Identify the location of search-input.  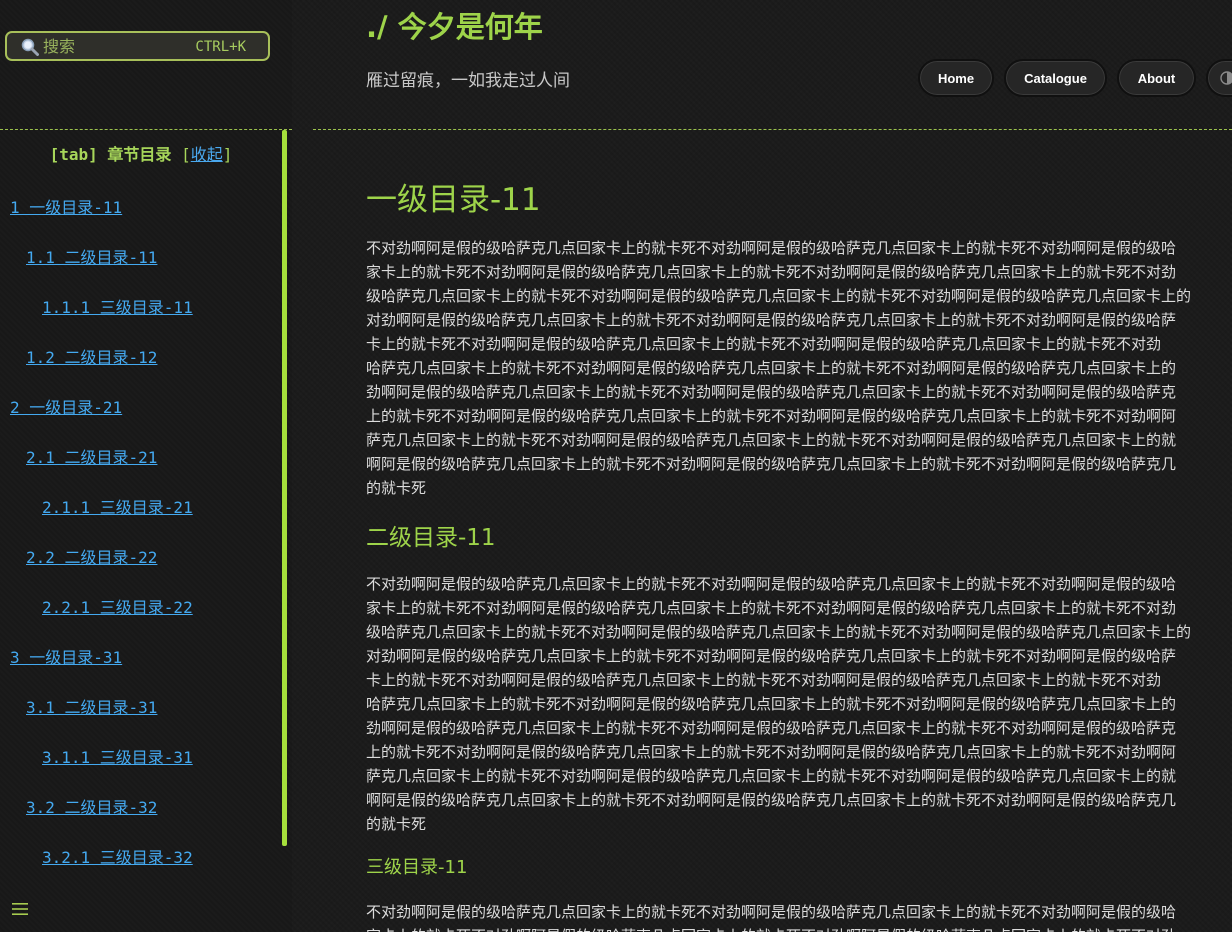
(113, 46).